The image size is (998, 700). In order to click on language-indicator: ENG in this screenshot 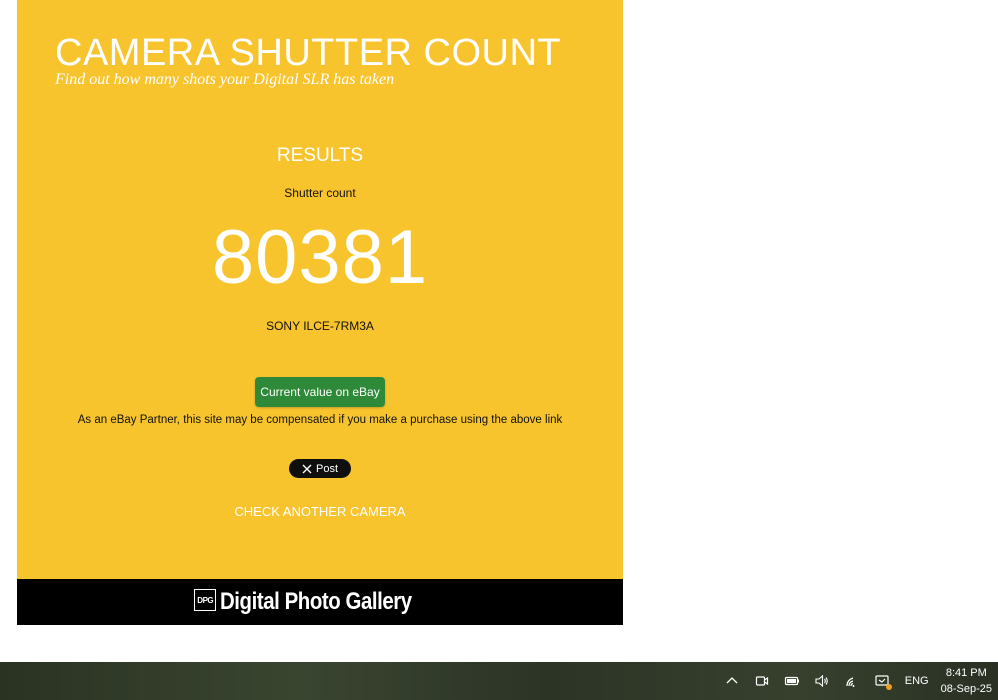, I will do `click(917, 681)`.